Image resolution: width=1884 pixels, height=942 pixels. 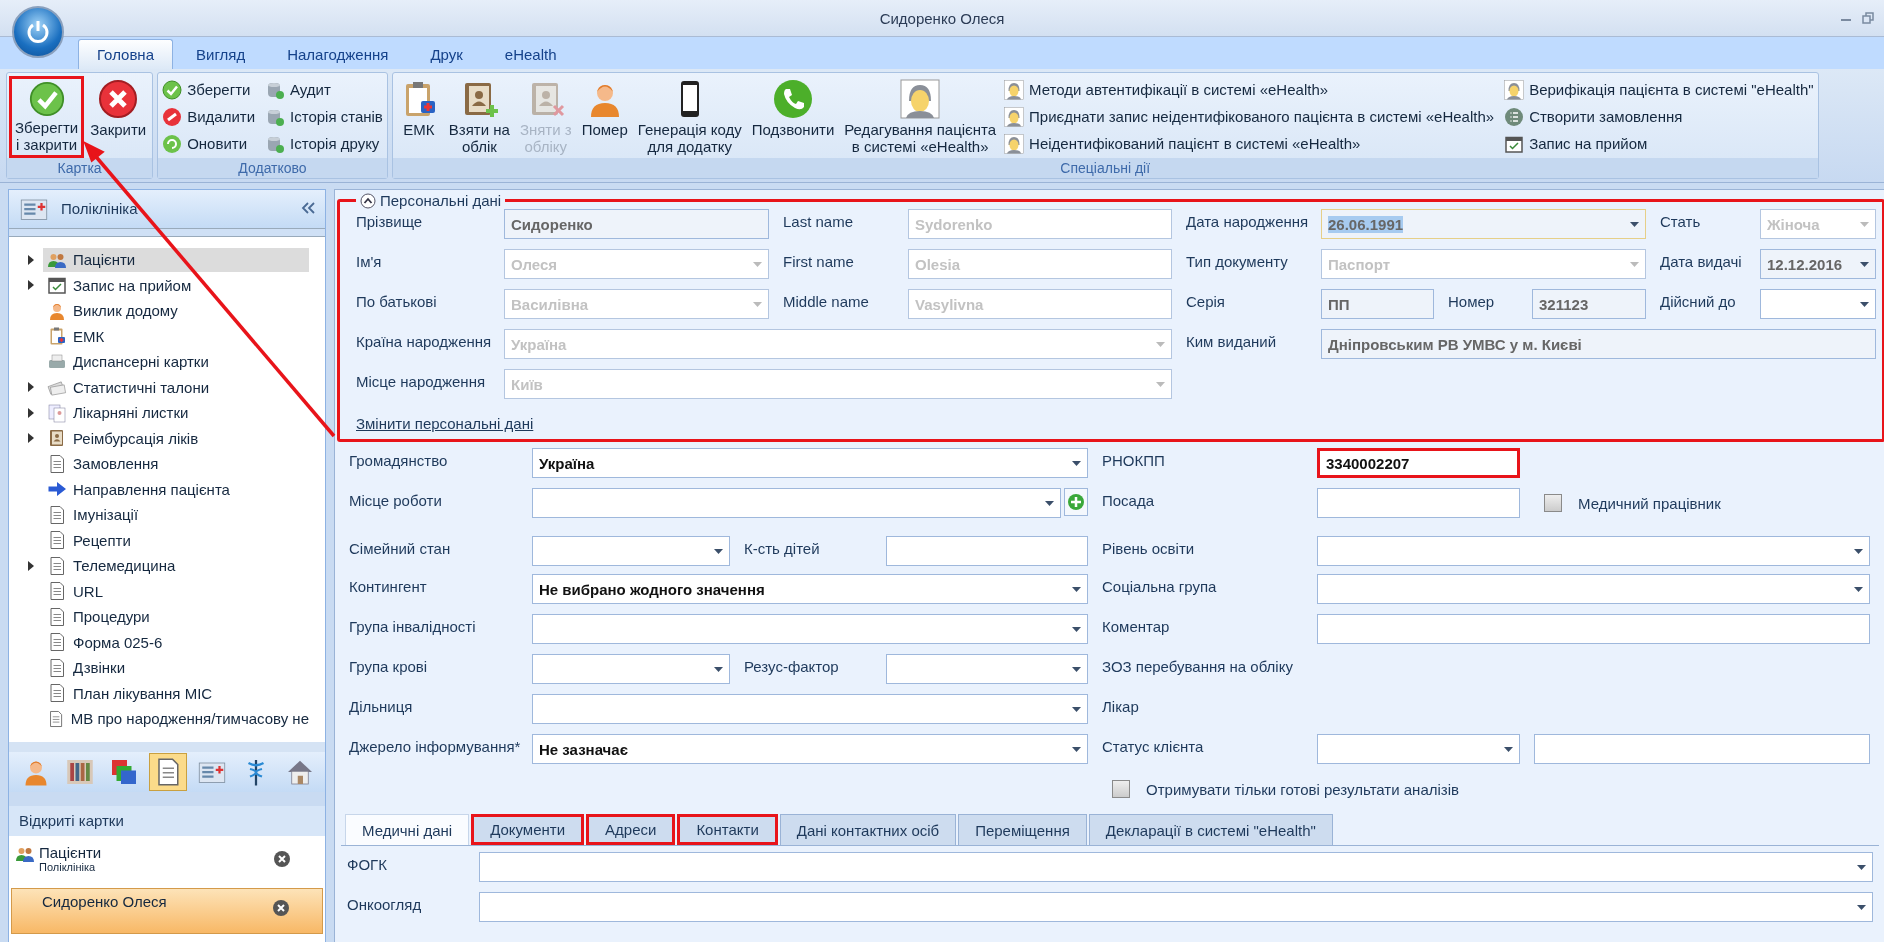 I want to click on tab: Медичні дані, so click(x=407, y=829).